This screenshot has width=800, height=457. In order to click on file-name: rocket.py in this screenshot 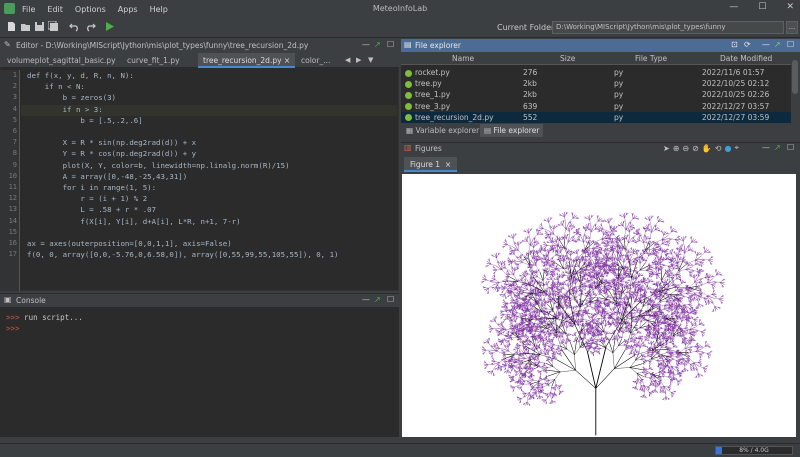, I will do `click(427, 72)`.